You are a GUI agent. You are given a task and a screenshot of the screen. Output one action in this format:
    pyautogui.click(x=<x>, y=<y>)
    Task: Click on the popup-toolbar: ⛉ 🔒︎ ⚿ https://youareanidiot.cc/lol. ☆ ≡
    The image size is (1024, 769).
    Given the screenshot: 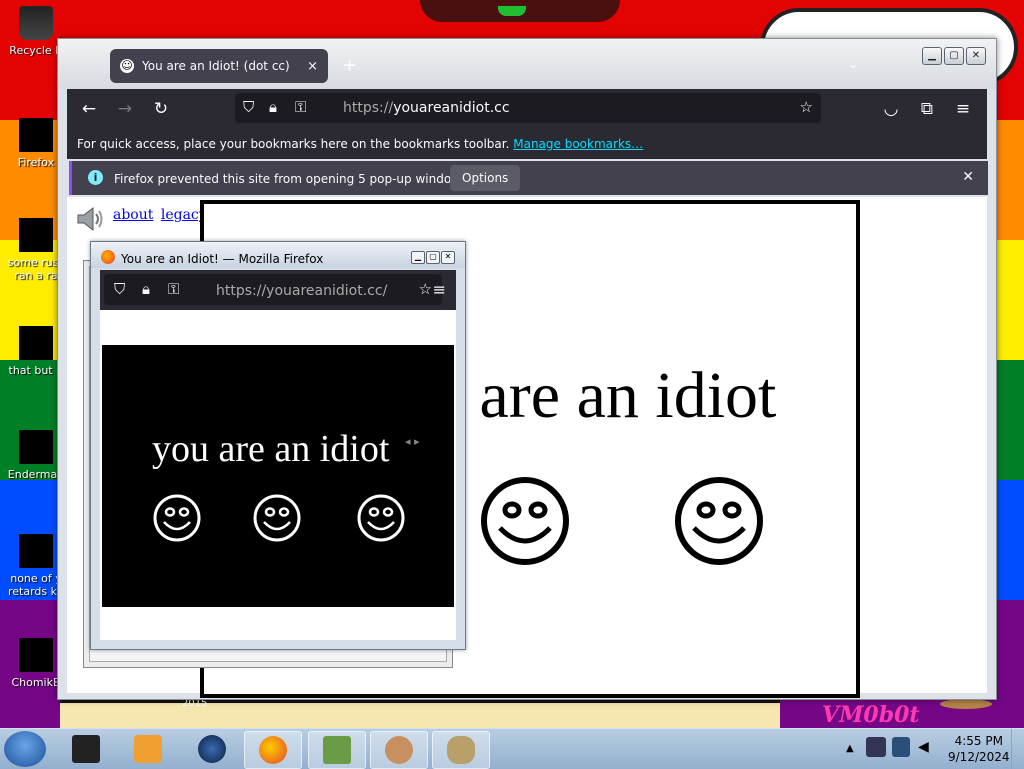 What is the action you would take?
    pyautogui.click(x=278, y=290)
    